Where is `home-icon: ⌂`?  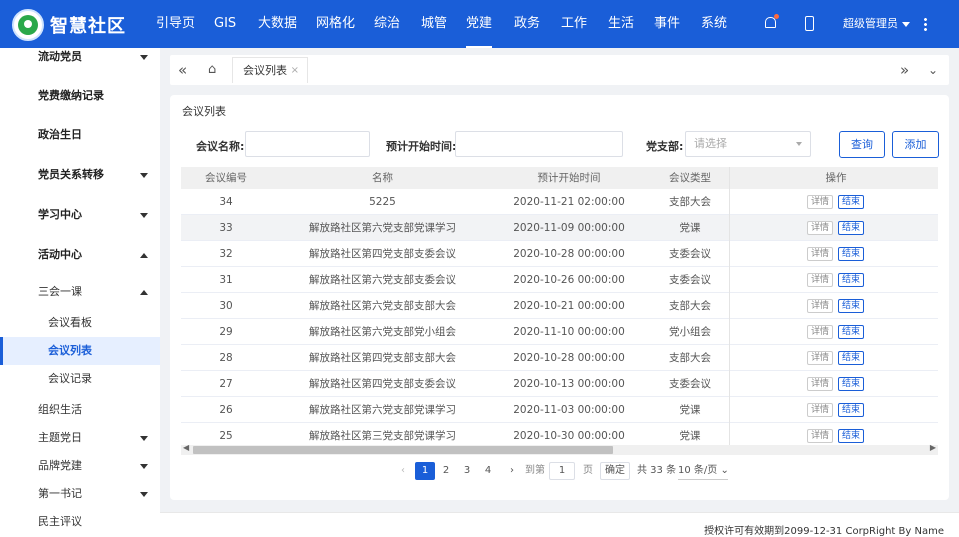
home-icon: ⌂ is located at coordinates (212, 70).